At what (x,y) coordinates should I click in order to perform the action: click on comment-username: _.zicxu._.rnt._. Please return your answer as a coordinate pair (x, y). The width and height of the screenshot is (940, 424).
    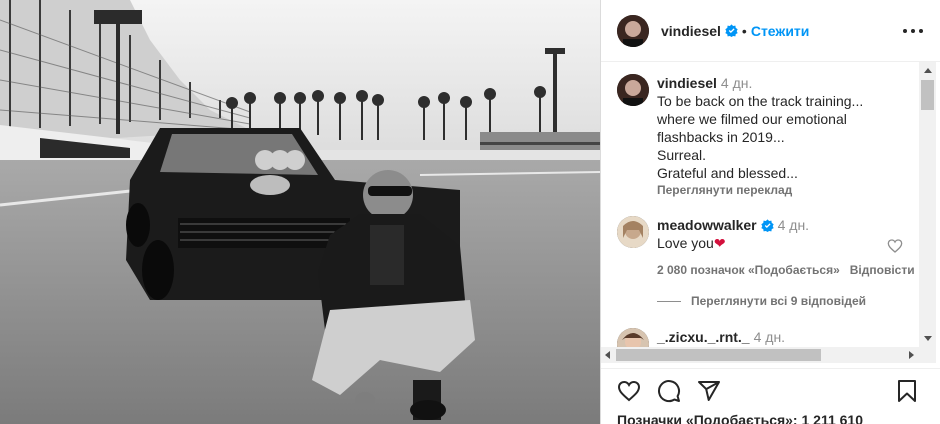
    Looking at the image, I should click on (703, 337).